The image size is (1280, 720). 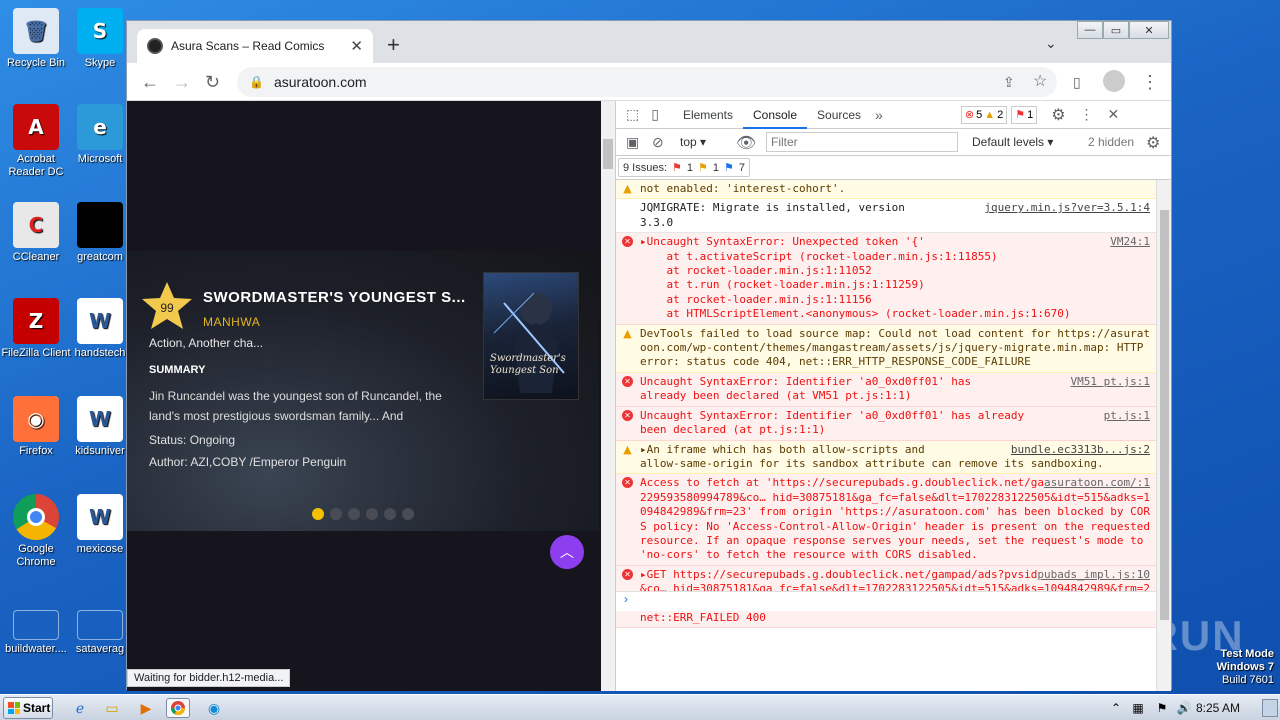 What do you see at coordinates (990, 114) in the screenshot?
I see `warning-triangle-icon: ▲` at bounding box center [990, 114].